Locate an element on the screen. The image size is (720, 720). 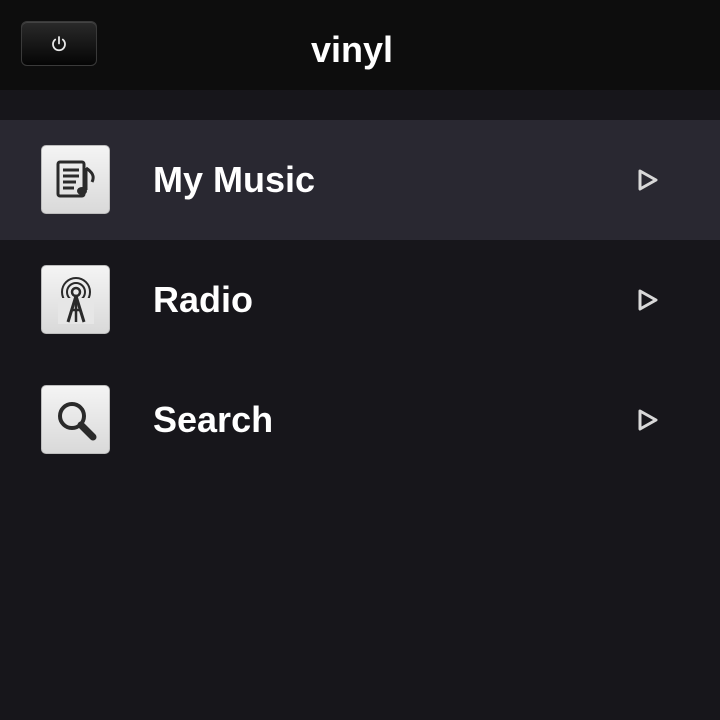
page-title: vinyl is located at coordinates (352, 49).